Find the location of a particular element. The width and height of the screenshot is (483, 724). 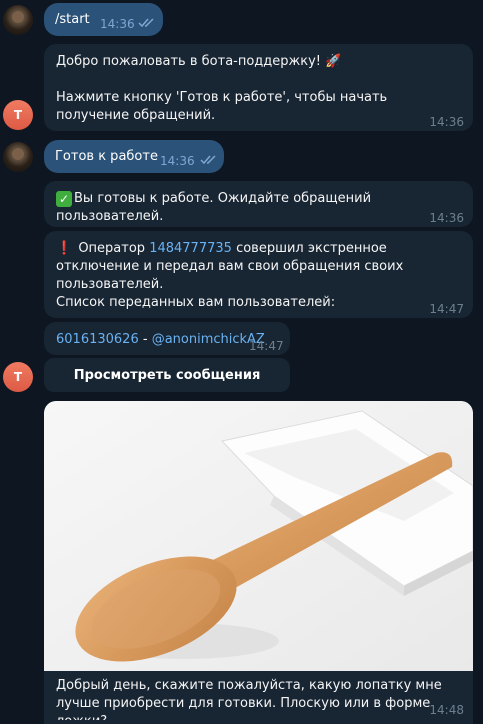

welcome-line1: Добро пожаловать в бота-поддержку! is located at coordinates (188, 61).